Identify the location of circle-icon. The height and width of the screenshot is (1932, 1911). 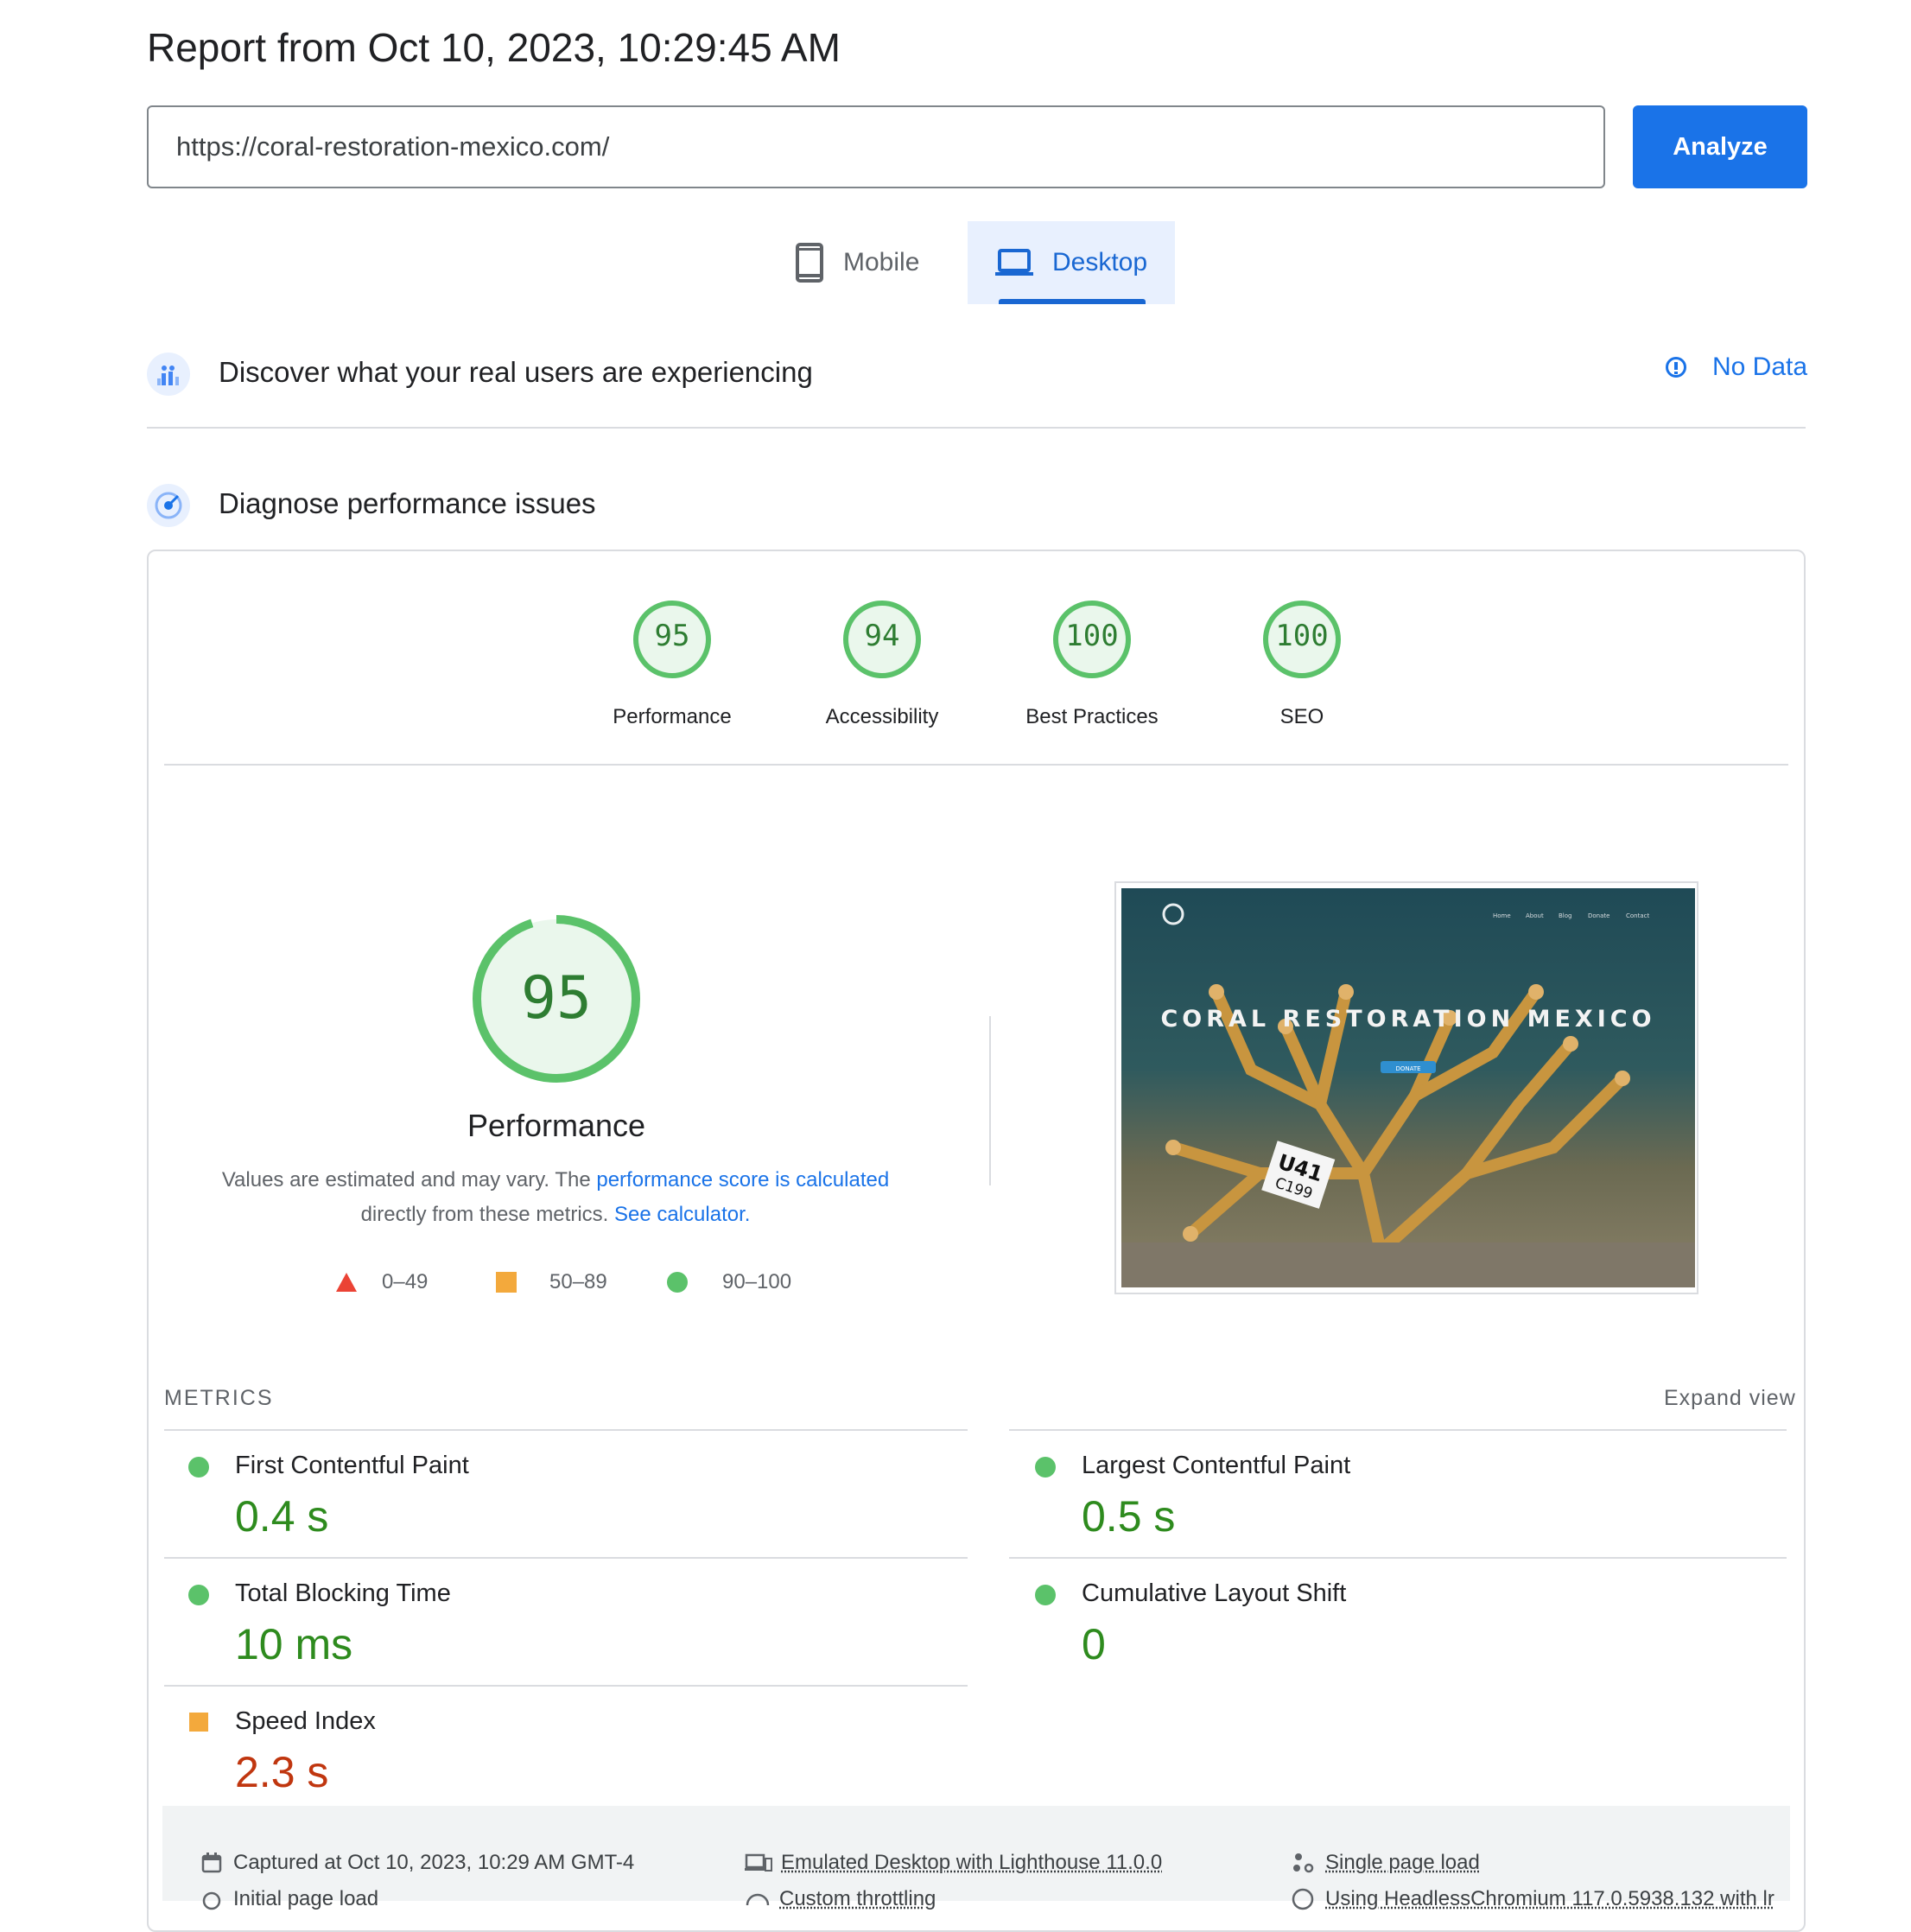
(678, 1282).